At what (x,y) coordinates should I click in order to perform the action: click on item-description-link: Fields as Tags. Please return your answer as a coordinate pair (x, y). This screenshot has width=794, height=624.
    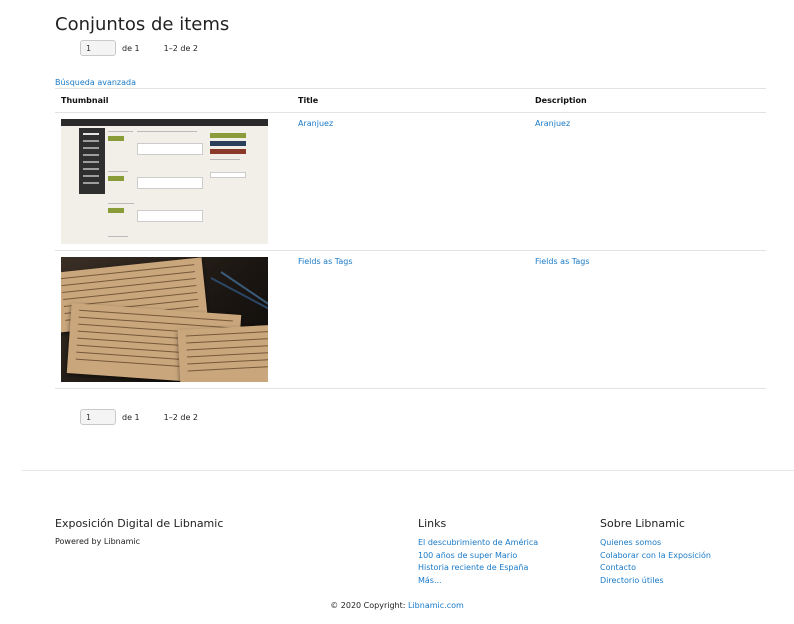
    Looking at the image, I should click on (562, 261).